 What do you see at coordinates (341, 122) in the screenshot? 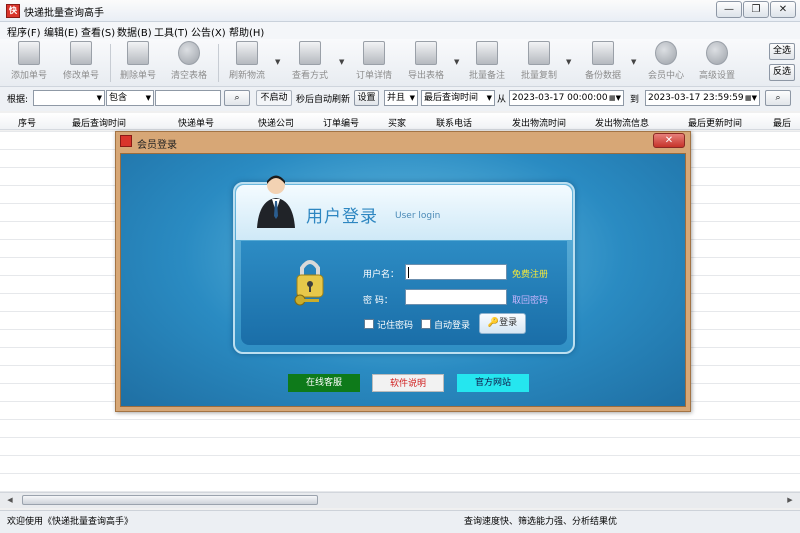
I see `column-header: 订单编号` at bounding box center [341, 122].